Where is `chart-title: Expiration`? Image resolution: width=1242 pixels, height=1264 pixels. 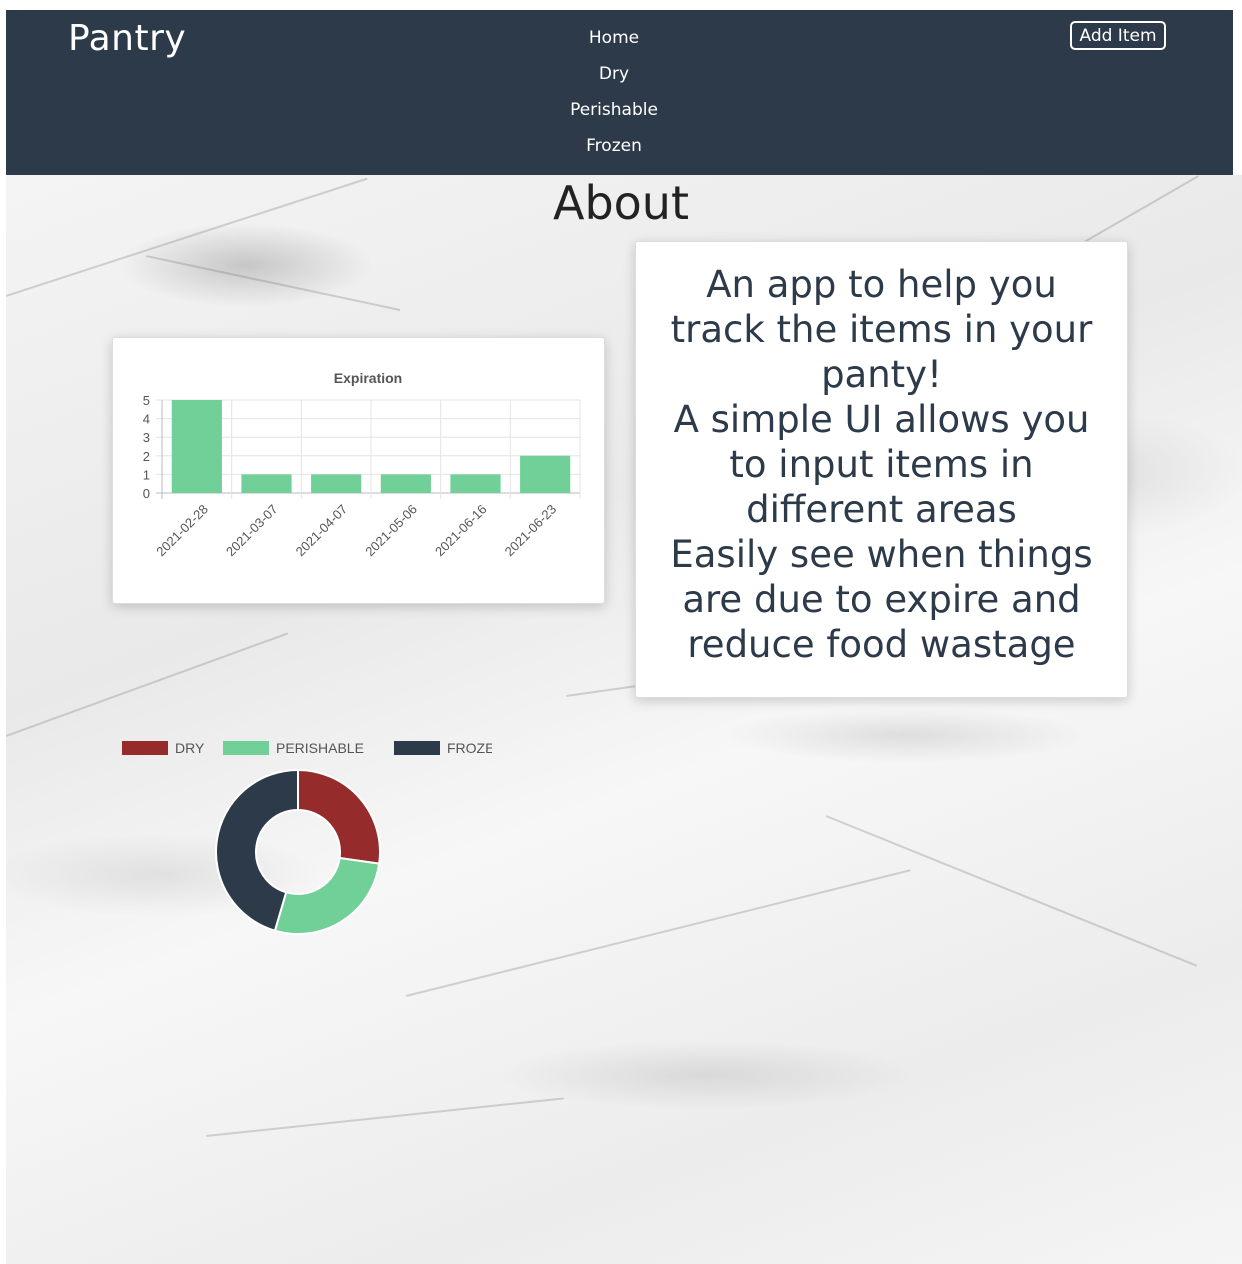
chart-title: Expiration is located at coordinates (368, 378).